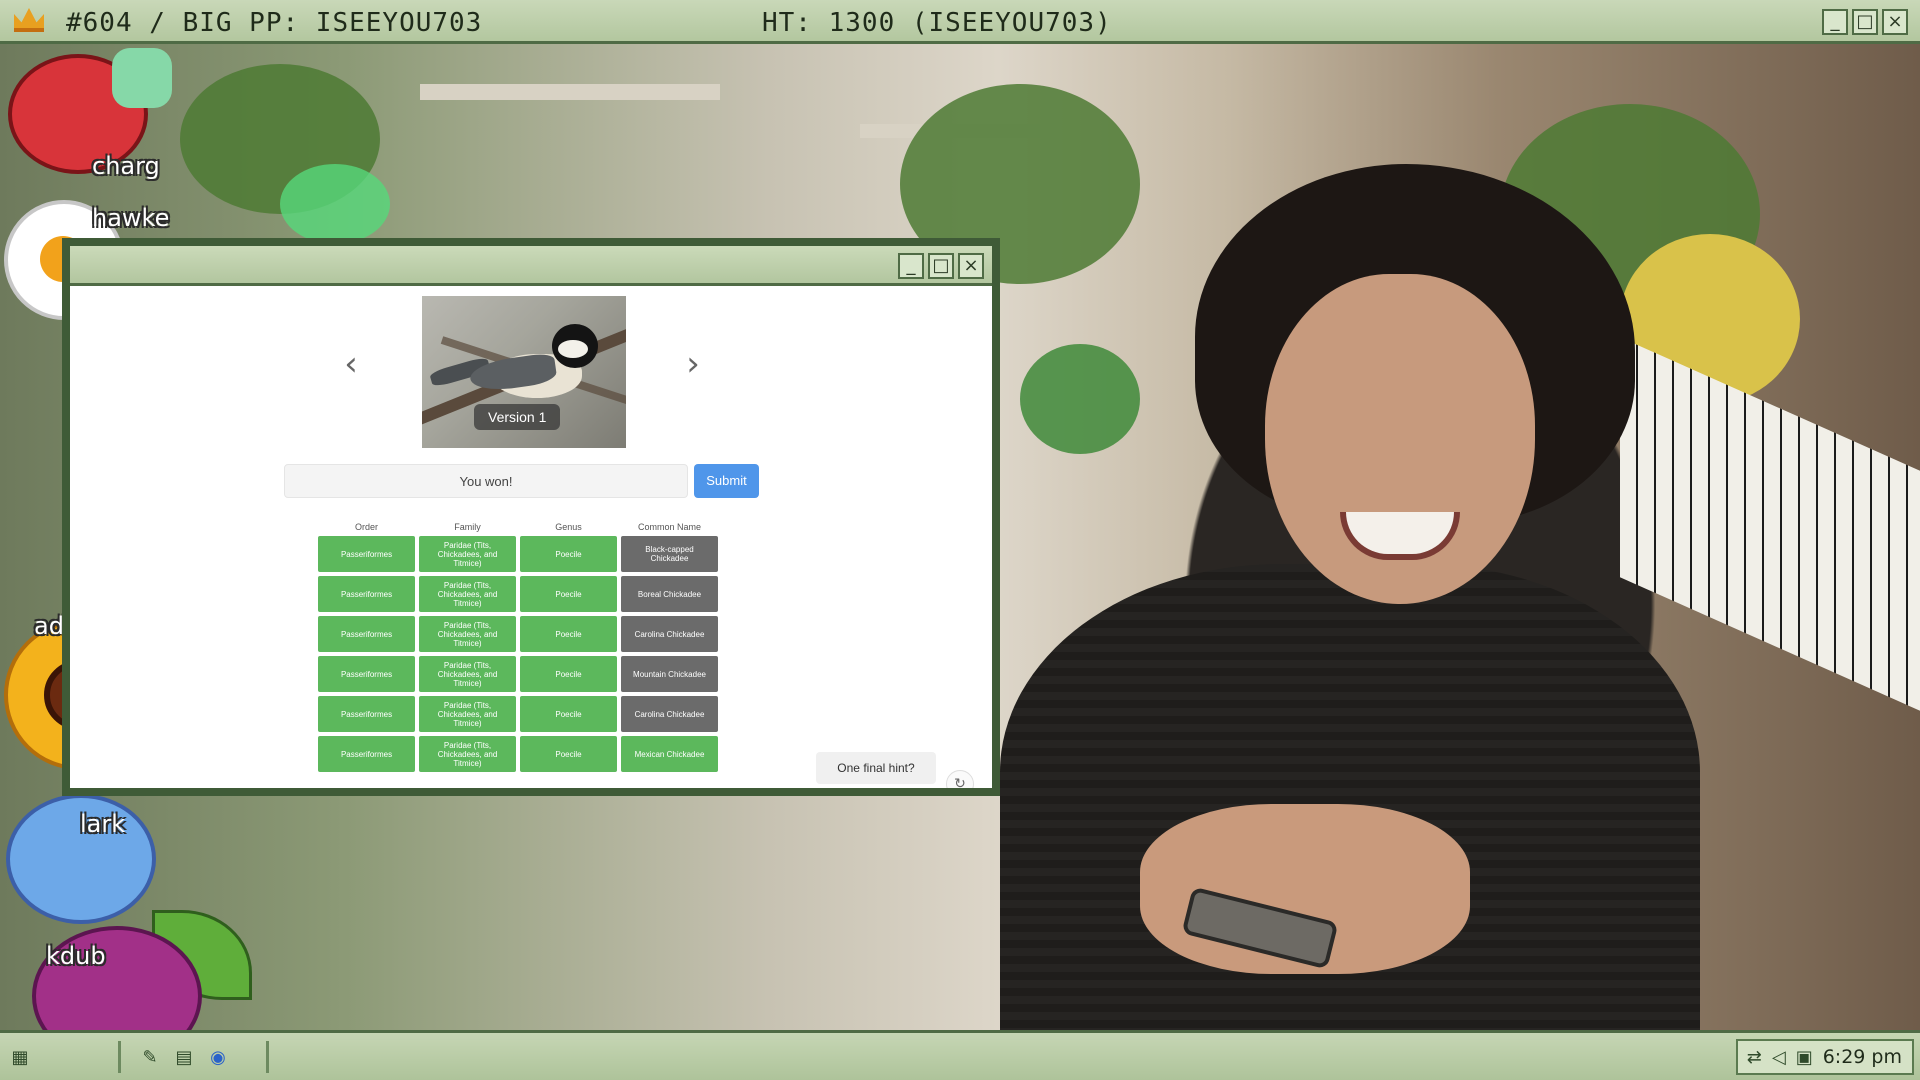 Image resolution: width=1920 pixels, height=1080 pixels. Describe the element at coordinates (366, 527) in the screenshot. I see `header-order: Order` at that location.